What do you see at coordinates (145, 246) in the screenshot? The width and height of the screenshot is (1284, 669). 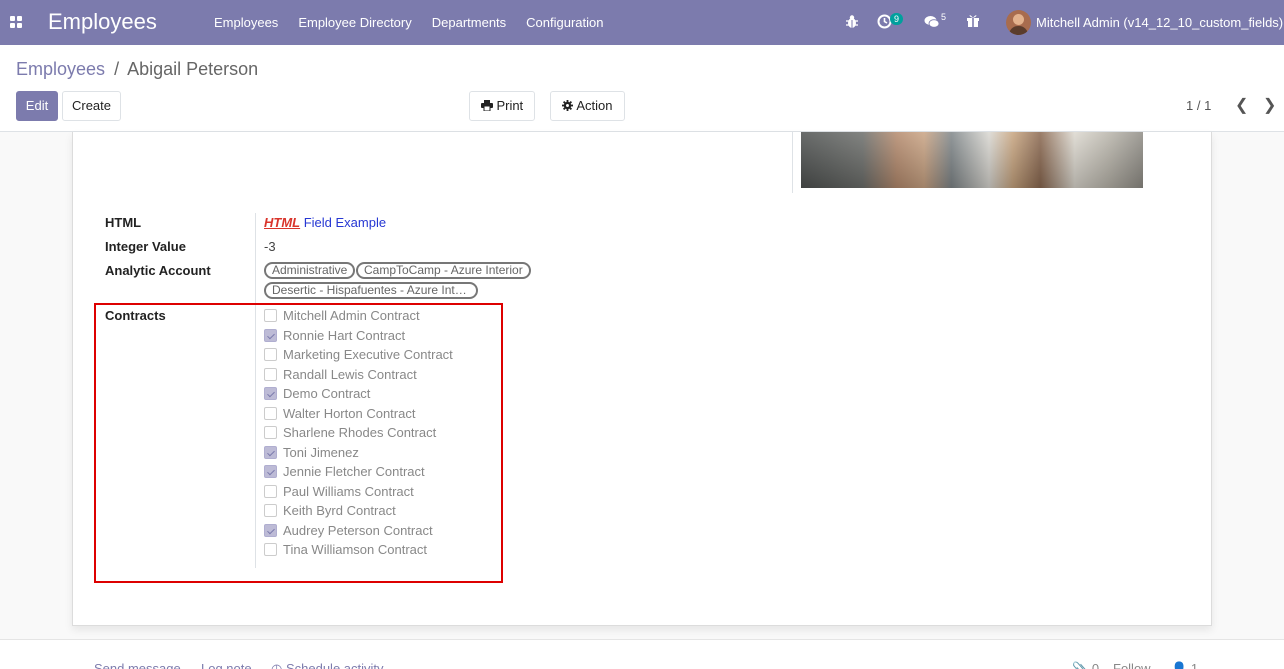 I see `integer-field-label: Integer Value` at bounding box center [145, 246].